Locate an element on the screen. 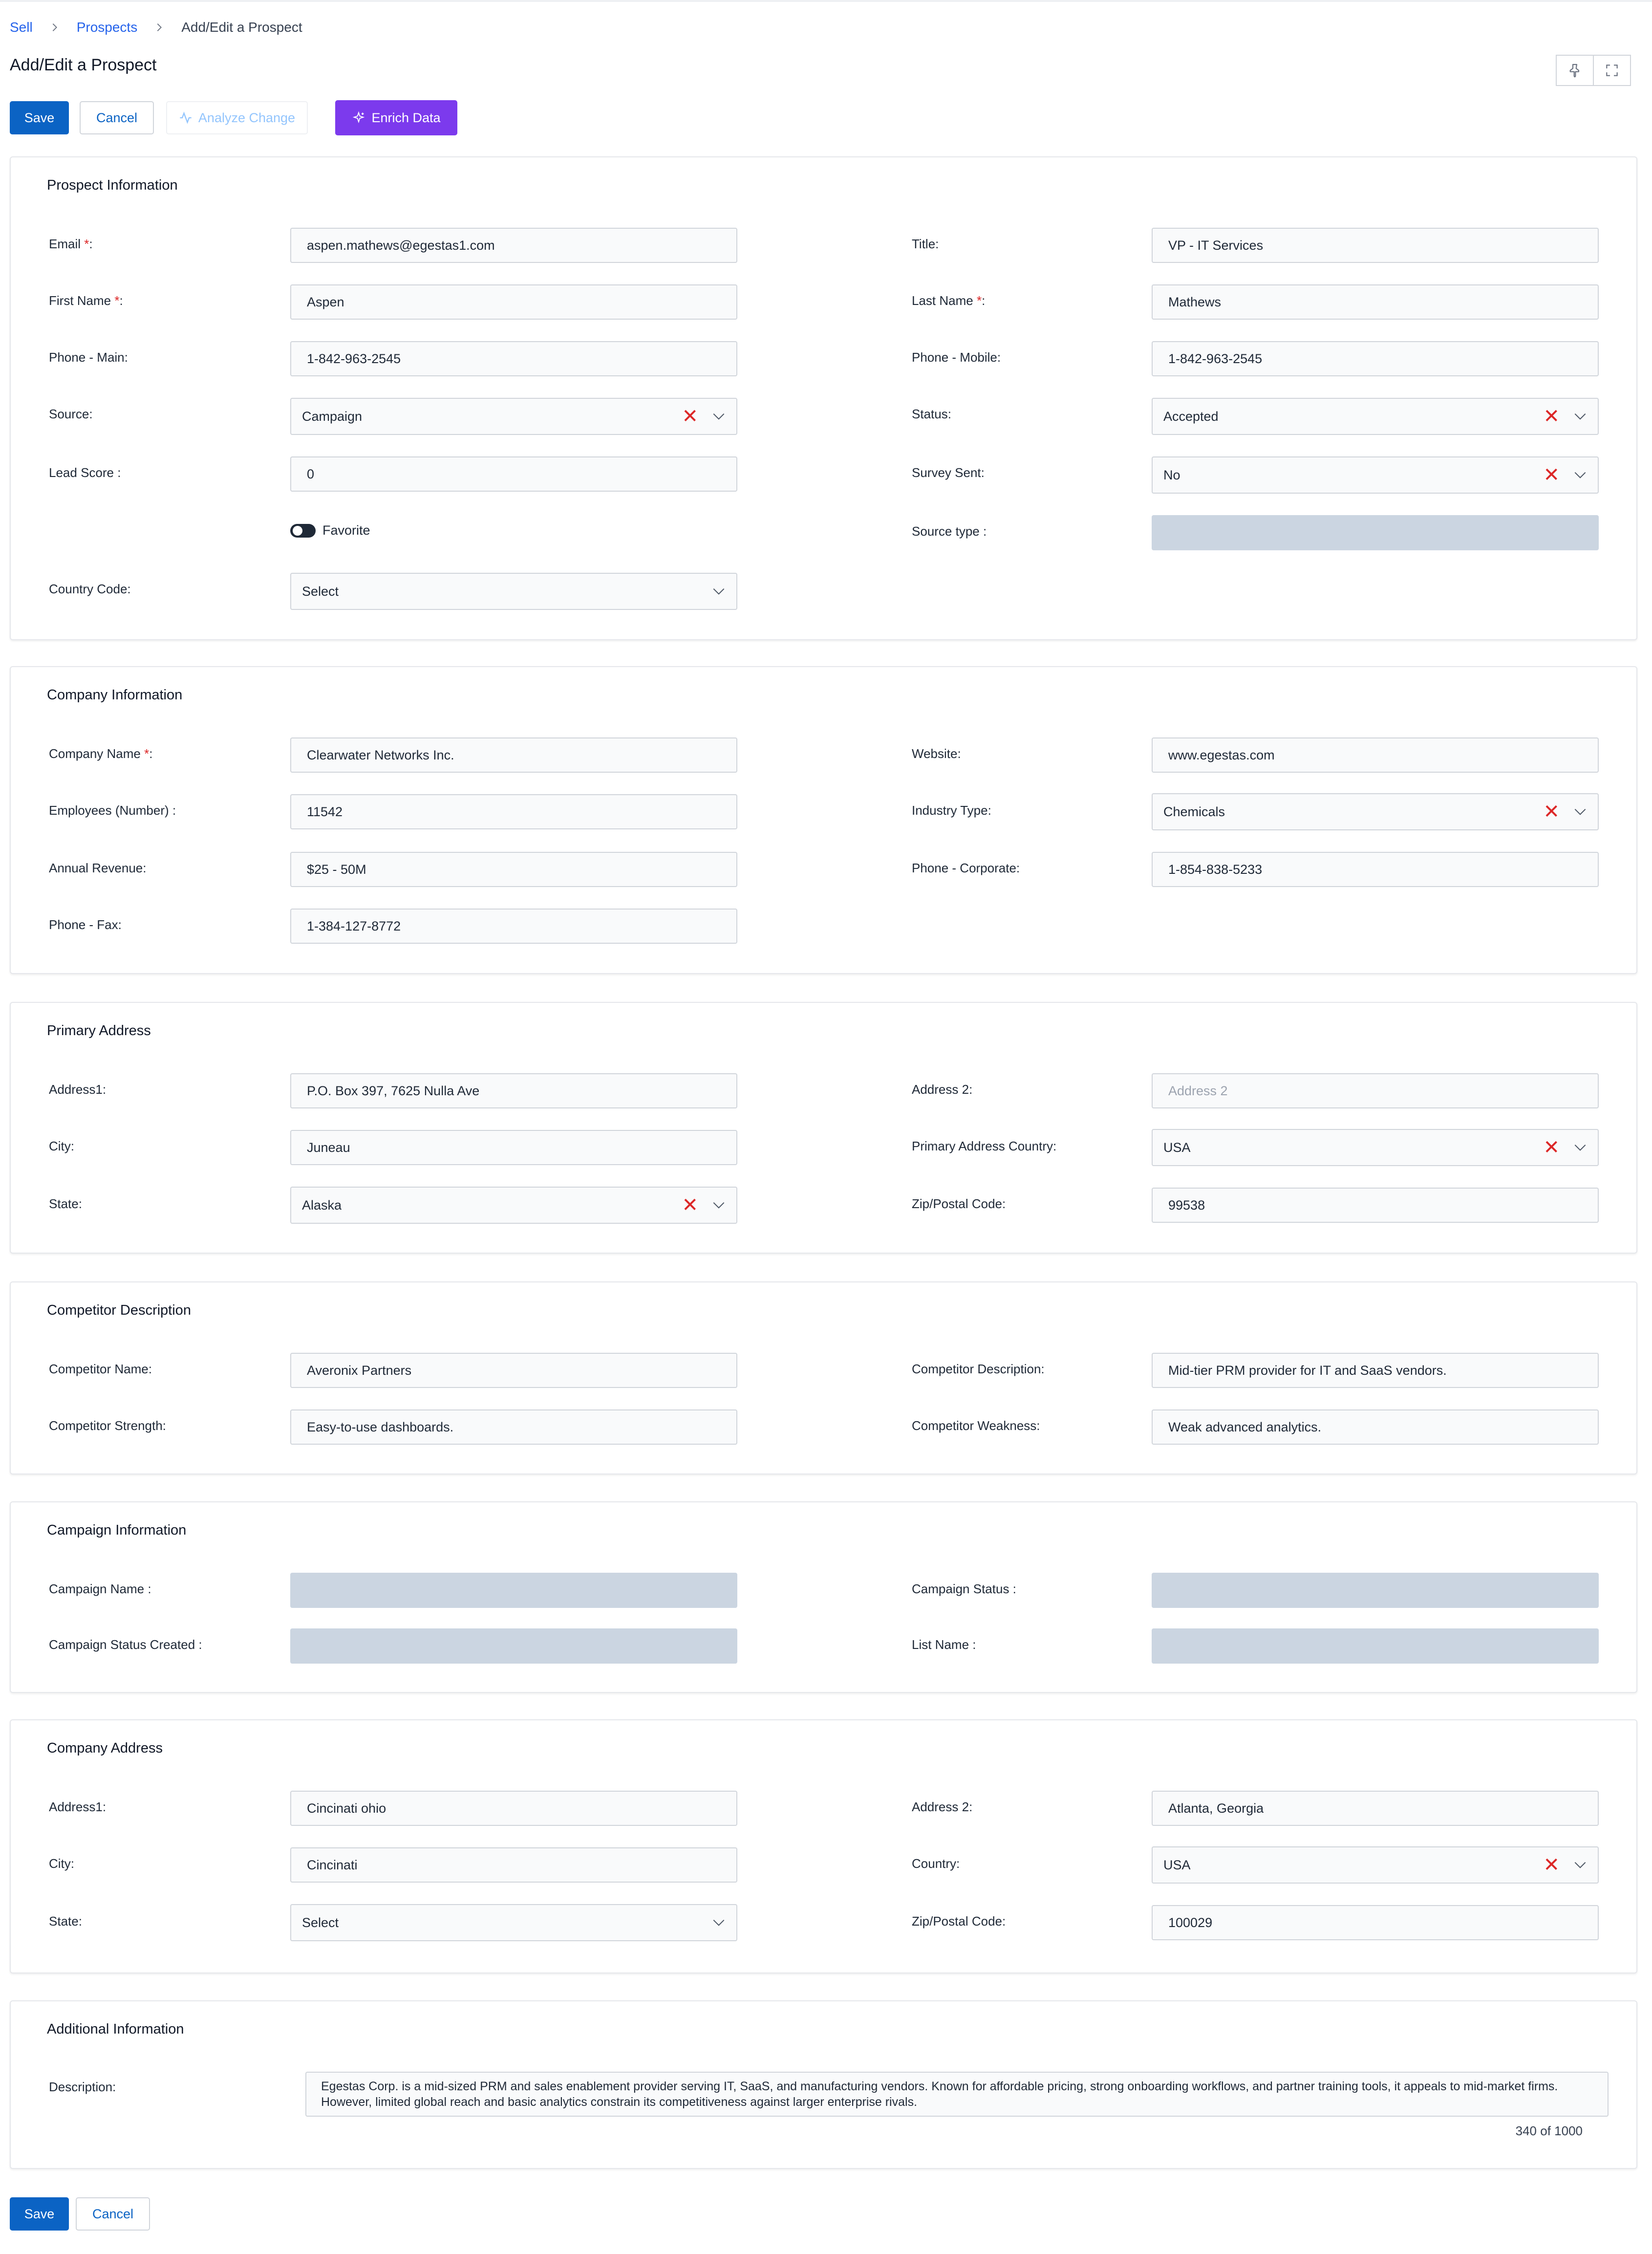 This screenshot has height=2254, width=1652. status-label: Status: is located at coordinates (931, 414).